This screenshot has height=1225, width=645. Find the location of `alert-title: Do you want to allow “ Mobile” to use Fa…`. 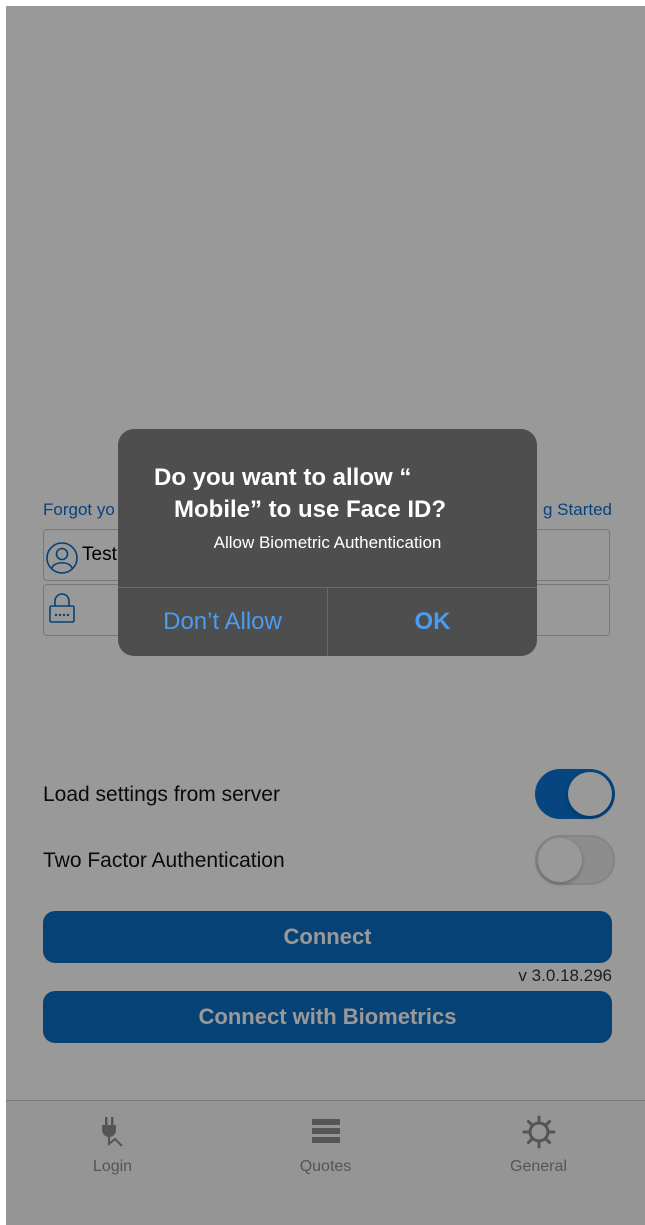

alert-title: Do you want to allow “ Mobile” to use Fa… is located at coordinates (334, 494).